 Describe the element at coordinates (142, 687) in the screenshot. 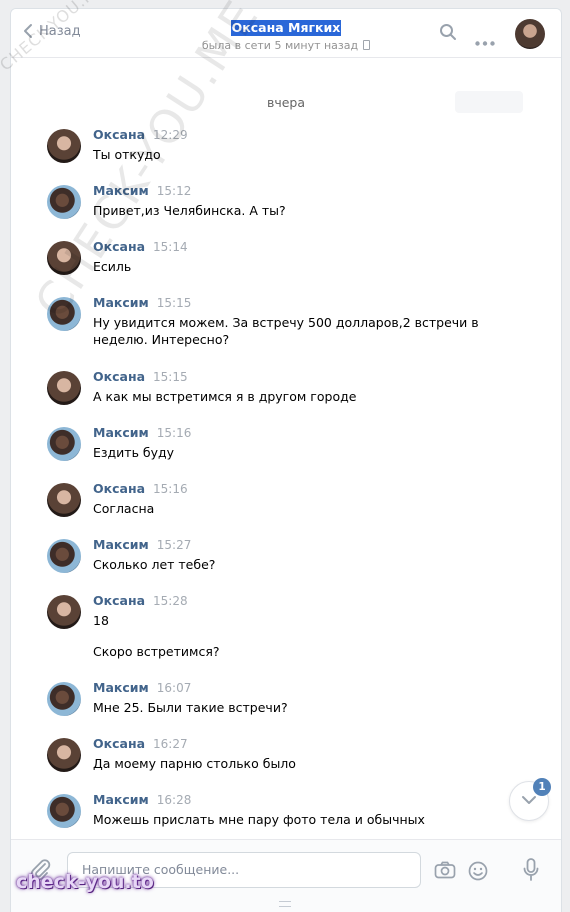

I see `author-name: Максим 16:07` at that location.